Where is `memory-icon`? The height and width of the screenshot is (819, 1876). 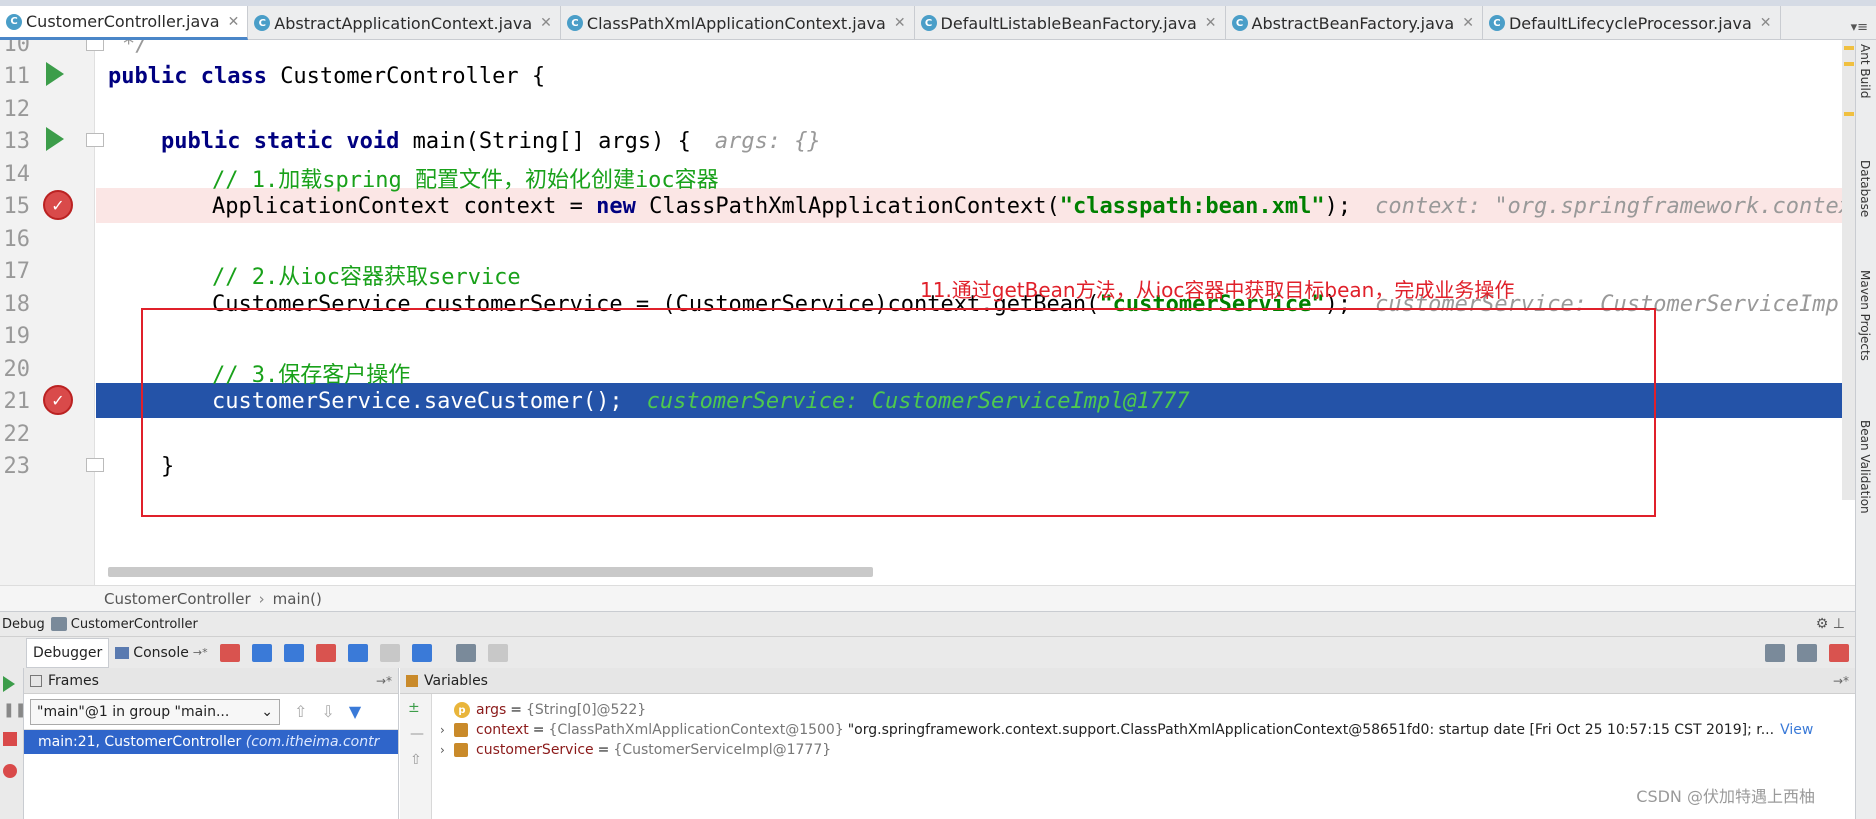
memory-icon is located at coordinates (1807, 652).